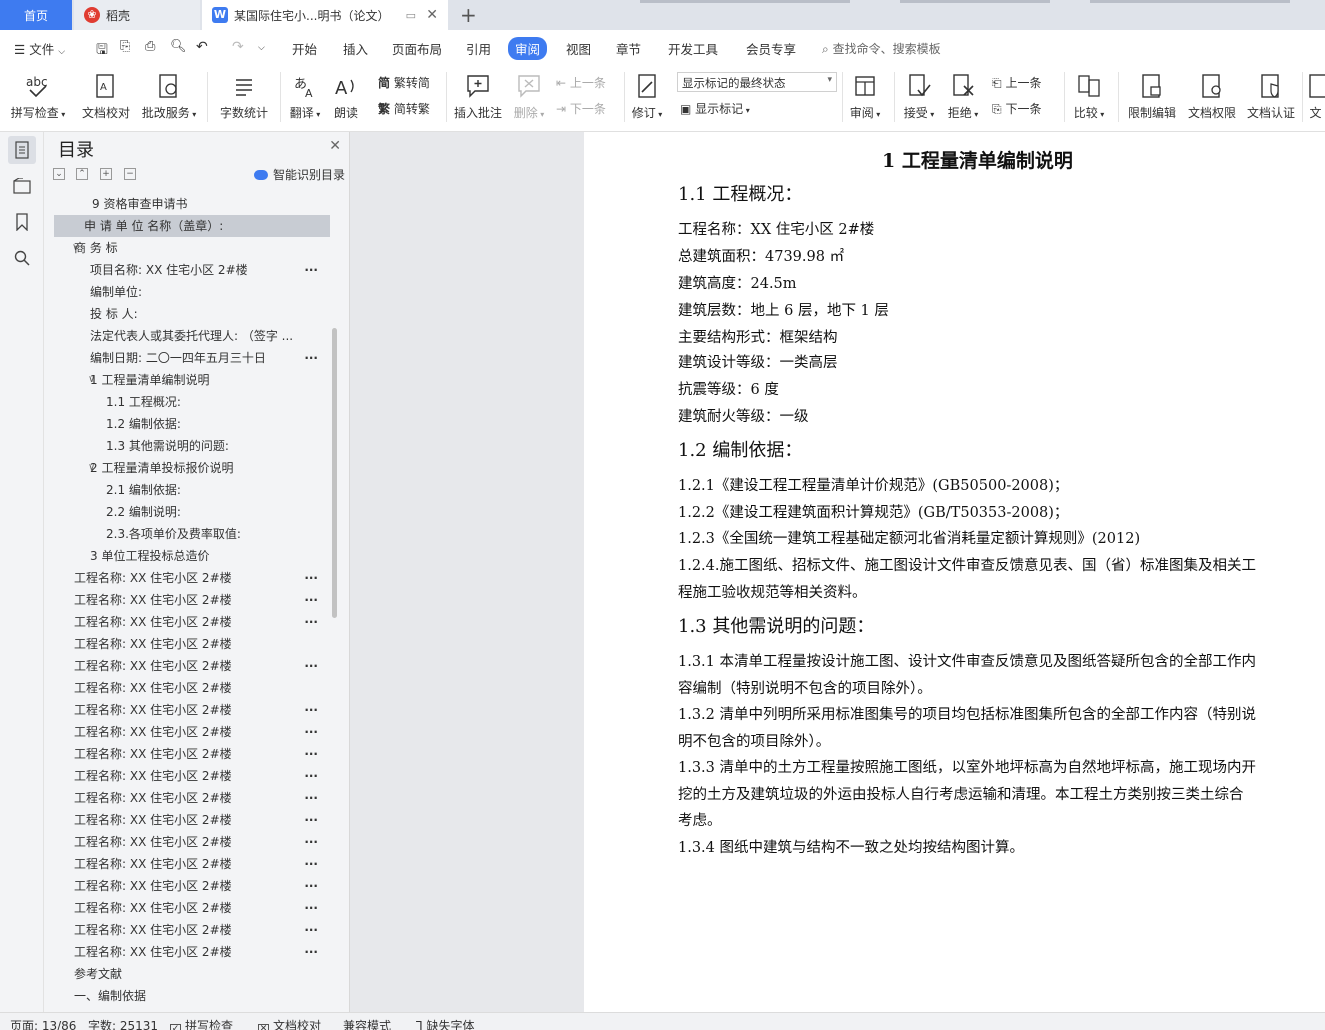 The width and height of the screenshot is (1325, 1030). I want to click on toc-item: ∨ 1 工程量清单编制说明, so click(194, 380).